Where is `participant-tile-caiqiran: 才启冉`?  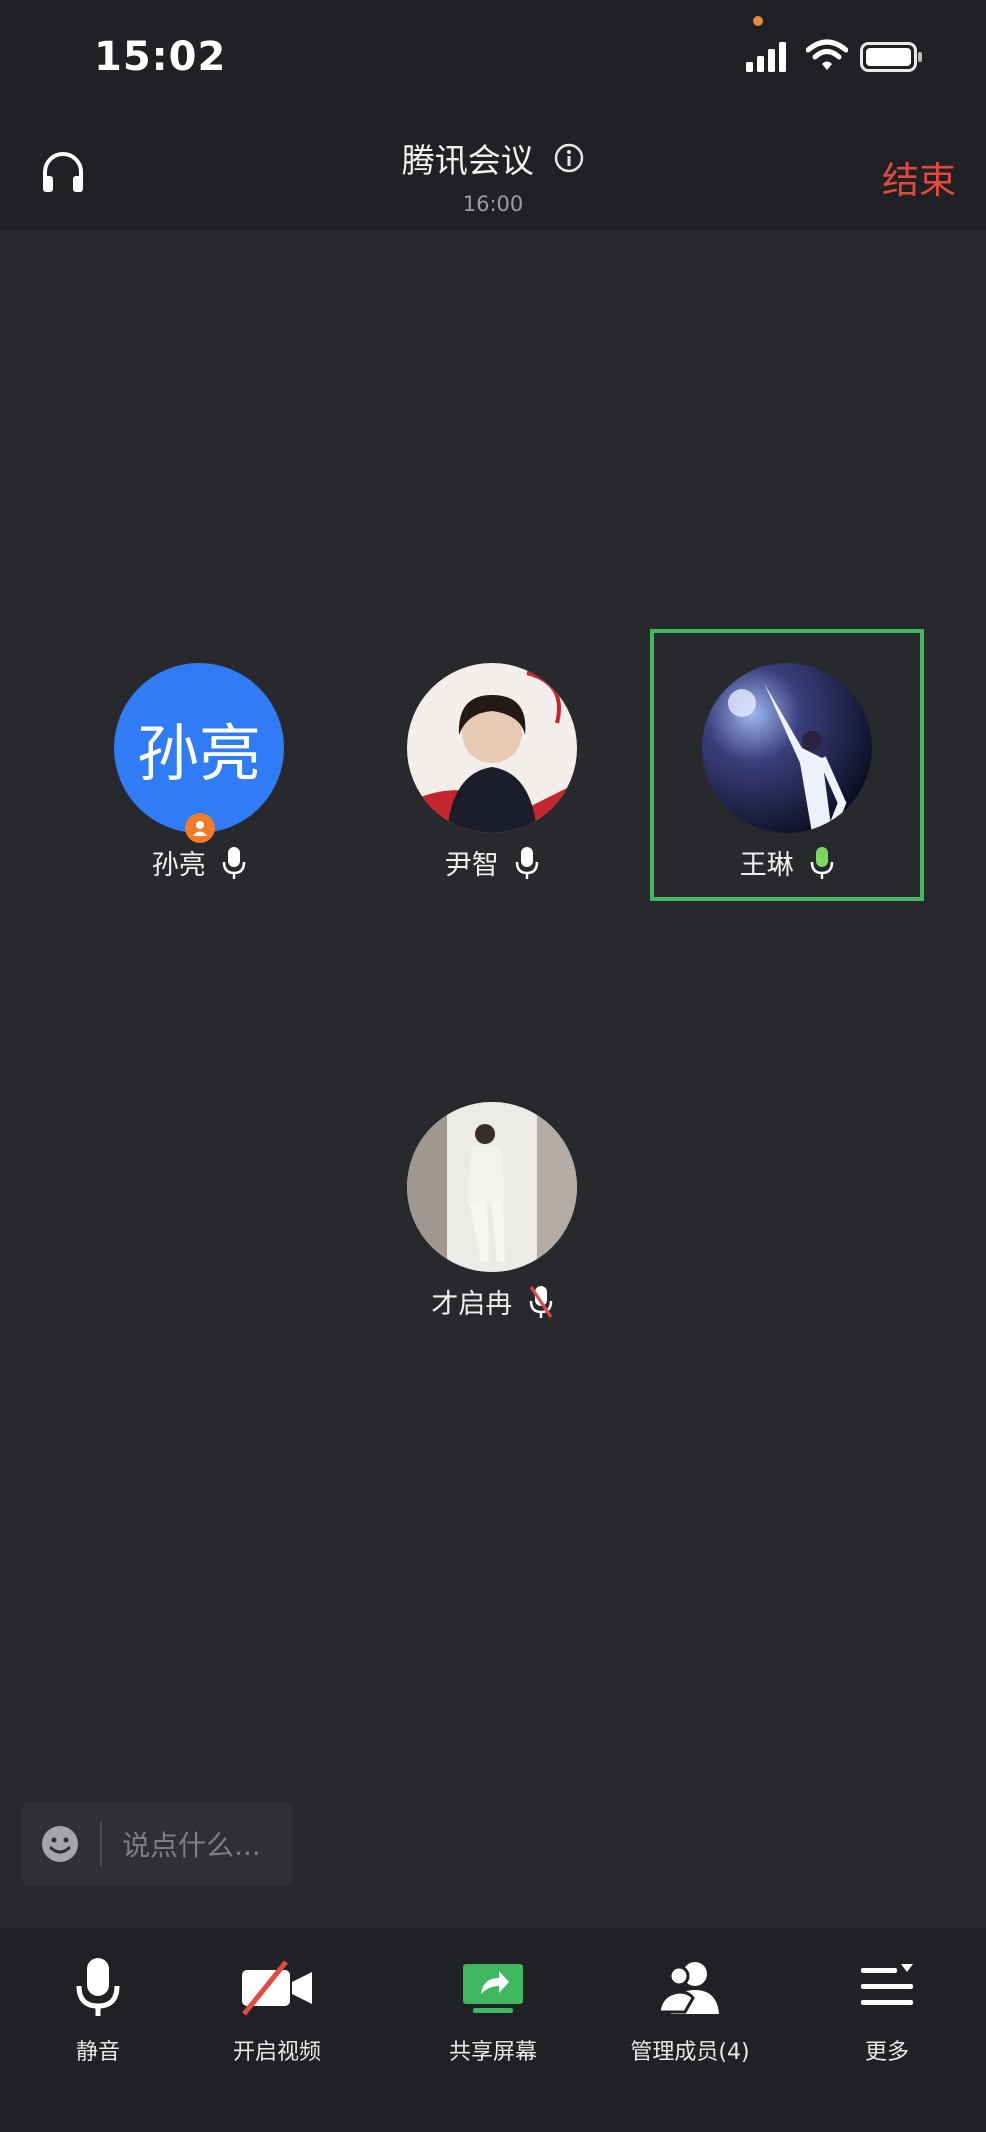 participant-tile-caiqiran: 才启冉 is located at coordinates (492, 1202).